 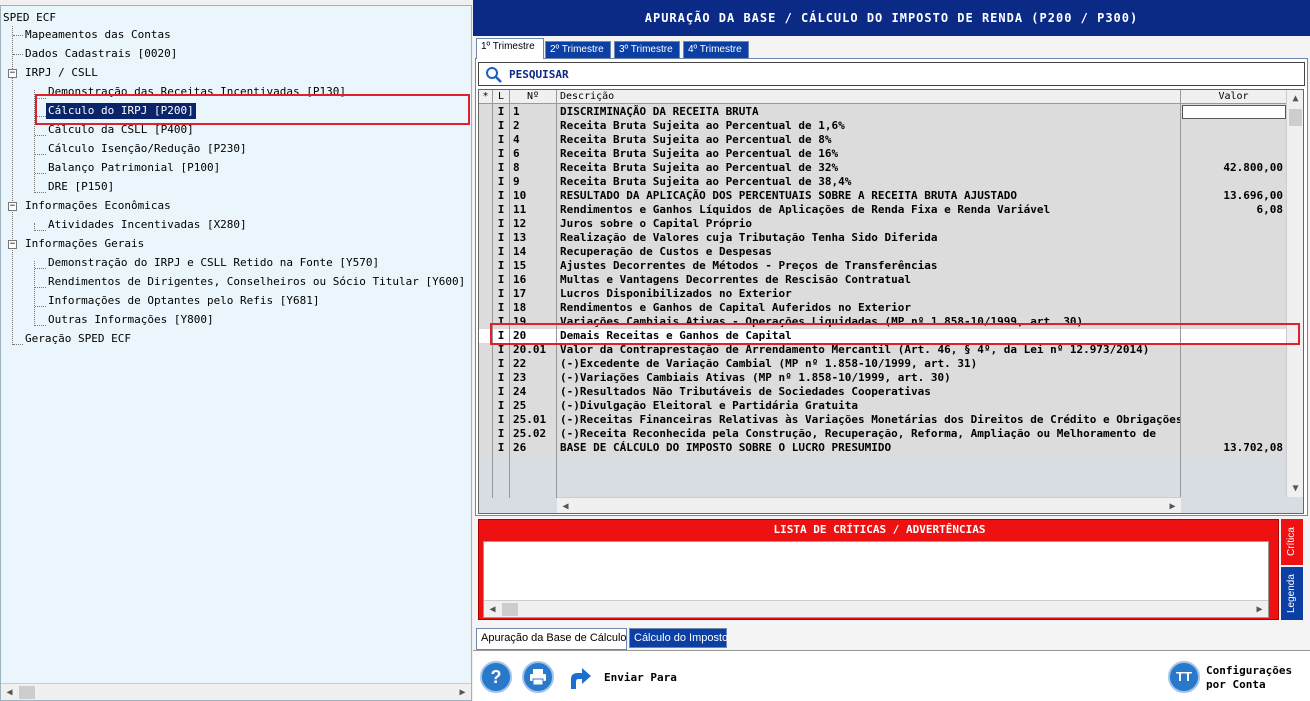 I want to click on search-label: PESQUISAR, so click(x=539, y=74).